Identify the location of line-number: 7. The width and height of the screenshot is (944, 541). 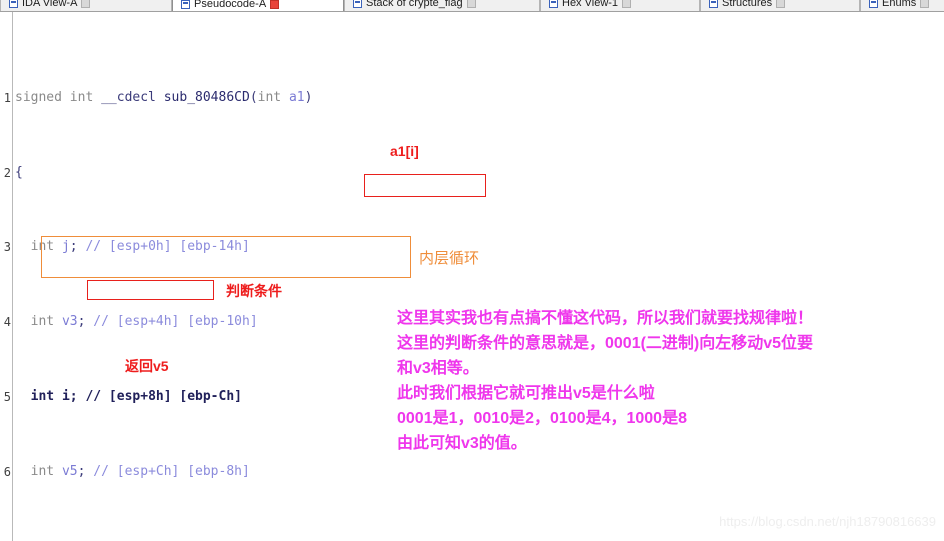
(5, 539).